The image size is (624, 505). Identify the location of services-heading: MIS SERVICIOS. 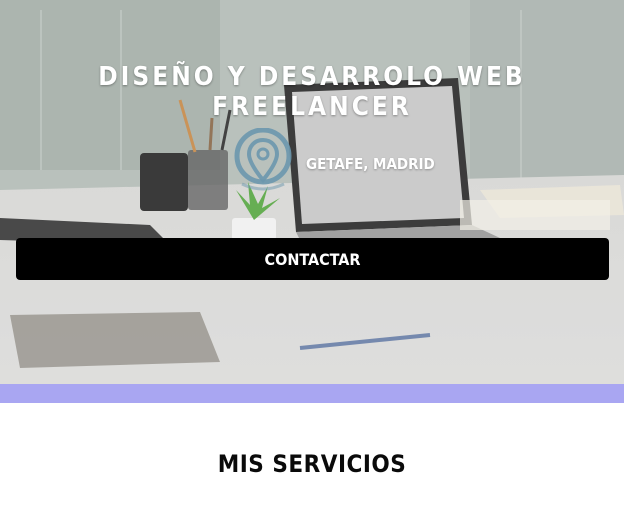
(312, 464).